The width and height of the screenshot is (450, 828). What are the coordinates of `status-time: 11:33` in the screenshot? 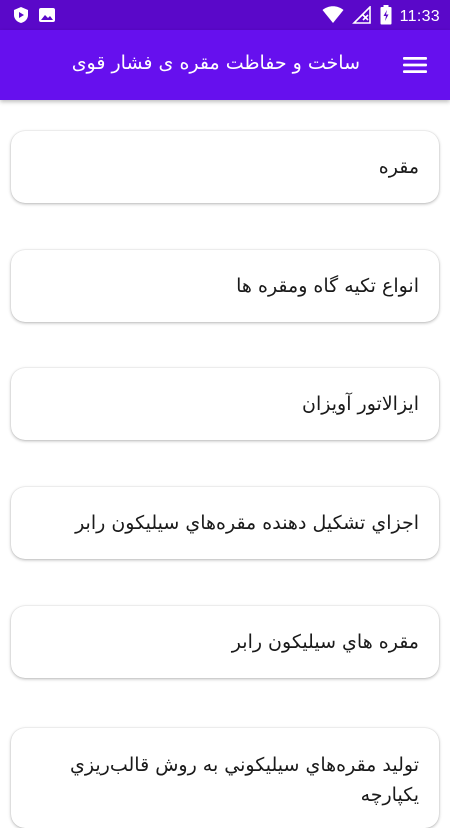 It's located at (419, 16).